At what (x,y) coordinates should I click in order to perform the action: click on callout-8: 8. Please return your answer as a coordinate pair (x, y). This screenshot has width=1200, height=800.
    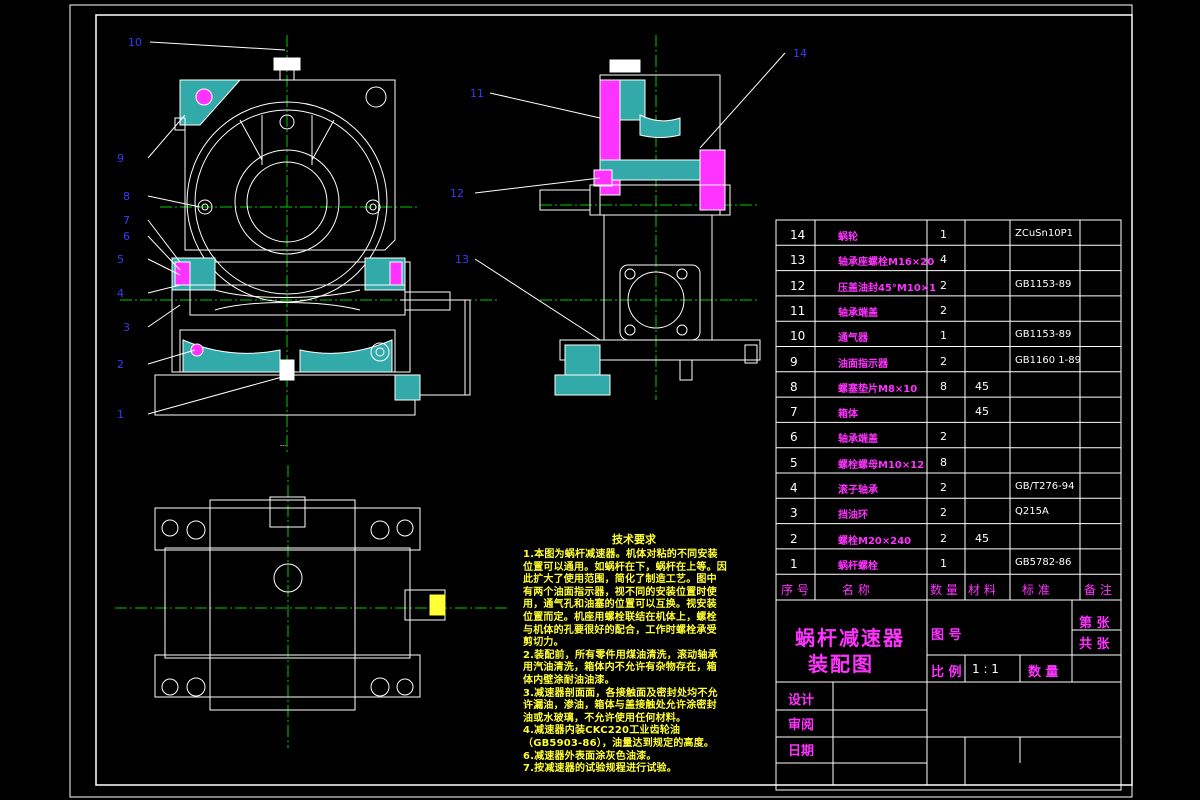
    Looking at the image, I should click on (126, 196).